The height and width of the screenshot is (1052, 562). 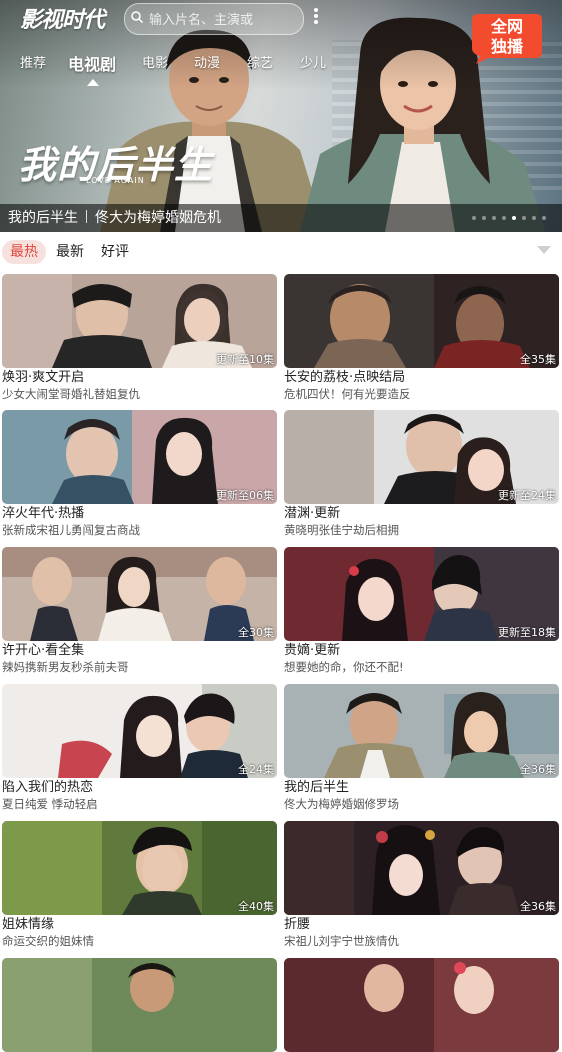 What do you see at coordinates (139, 321) in the screenshot?
I see `drama-thumbnail: 更新至10集` at bounding box center [139, 321].